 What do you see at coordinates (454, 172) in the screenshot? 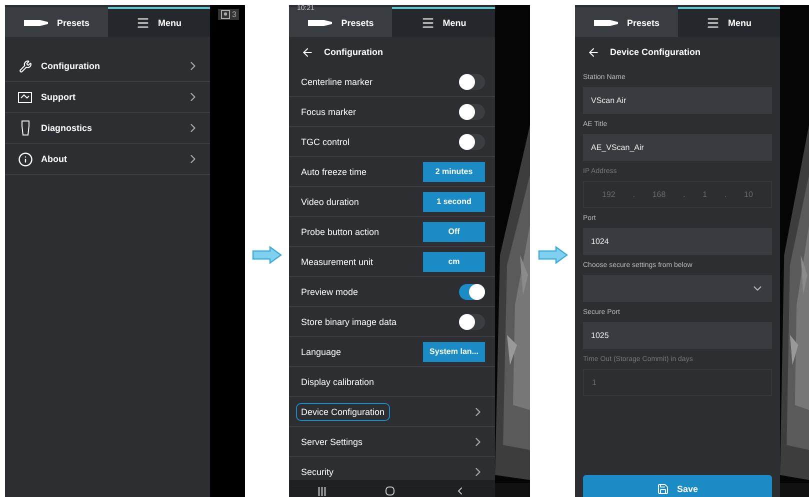
I see `value-button: 2 minutes` at bounding box center [454, 172].